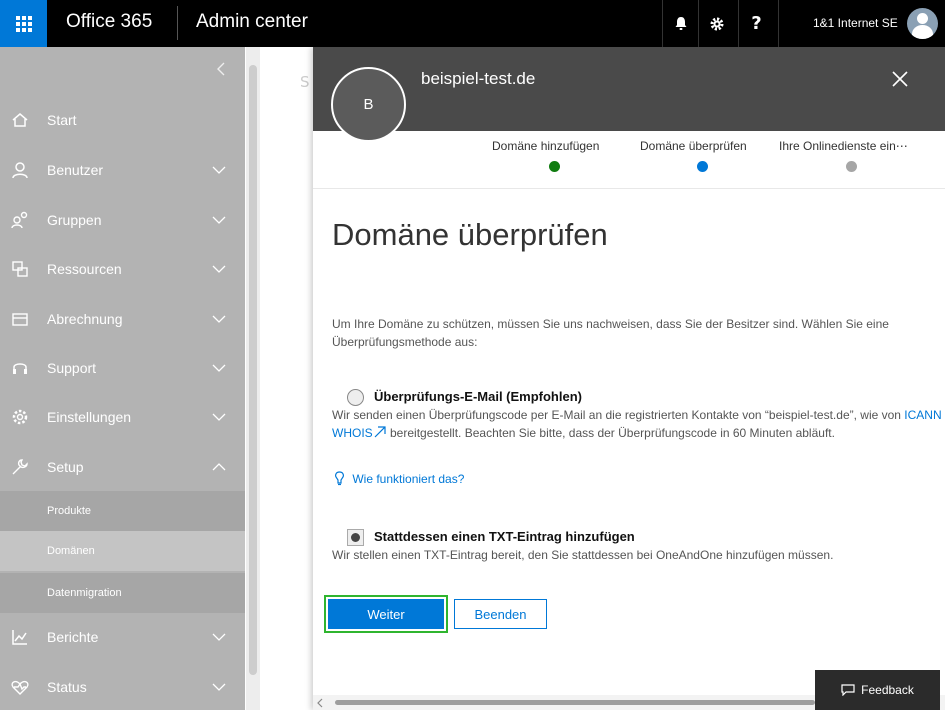 This screenshot has width=945, height=710. Describe the element at coordinates (19, 637) in the screenshot. I see `chart-icon` at that location.